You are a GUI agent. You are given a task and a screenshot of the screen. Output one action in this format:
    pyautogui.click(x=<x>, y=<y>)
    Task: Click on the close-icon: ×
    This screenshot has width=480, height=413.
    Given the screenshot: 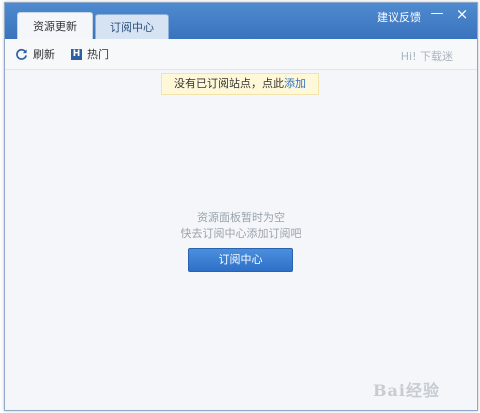 What is the action you would take?
    pyautogui.click(x=462, y=14)
    